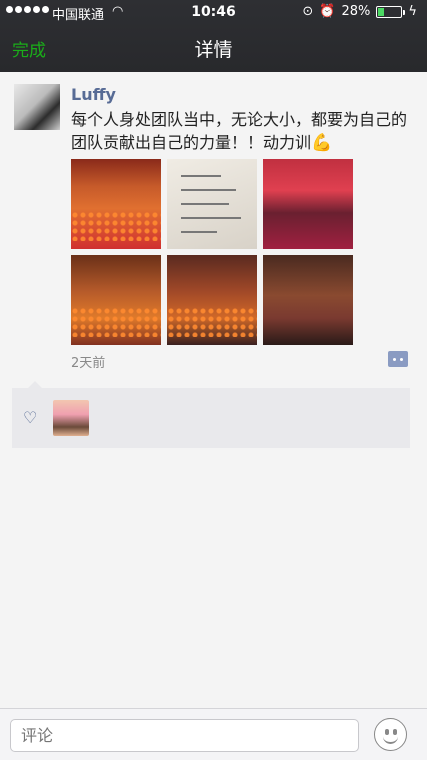 The height and width of the screenshot is (760, 427). I want to click on status-bar: 中国联通 ◠ 10:46 ⊙ ⏰ 28% ϟ, so click(213, 12).